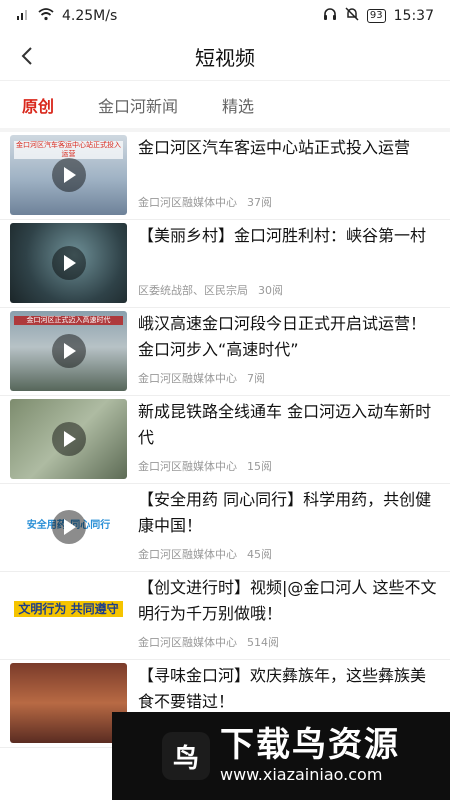 The width and height of the screenshot is (450, 800). What do you see at coordinates (68, 320) in the screenshot?
I see `thumbnail-caption: 金口河区正式迈入高速时代` at bounding box center [68, 320].